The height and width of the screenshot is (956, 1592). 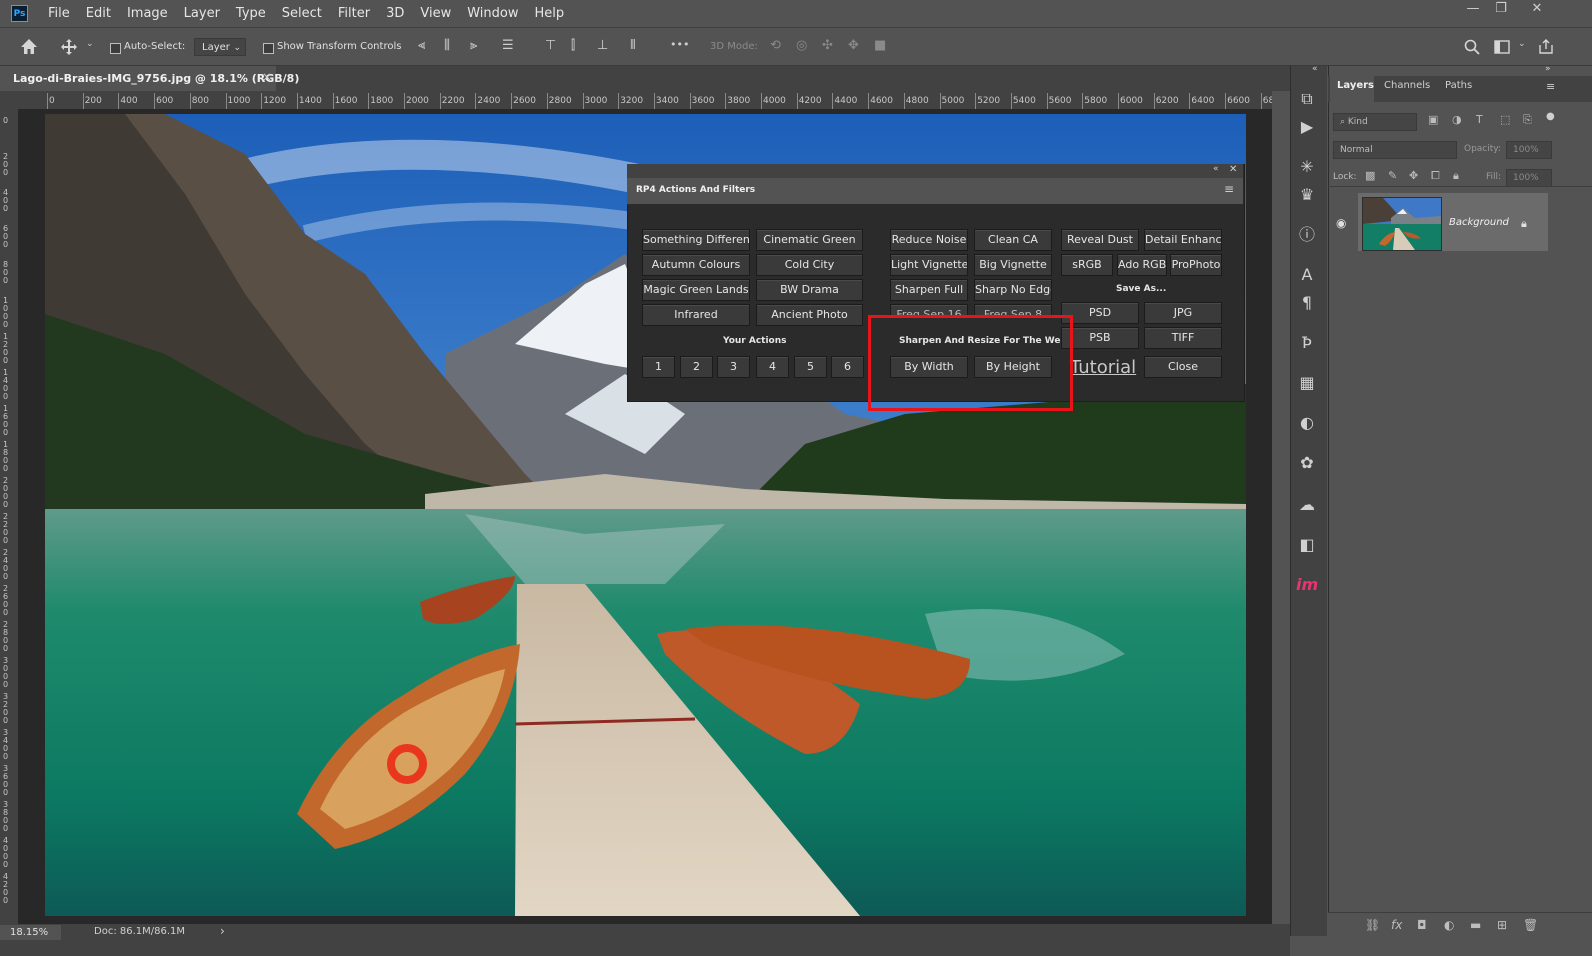 What do you see at coordinates (1402, 224) in the screenshot?
I see `layer-thumbnail` at bounding box center [1402, 224].